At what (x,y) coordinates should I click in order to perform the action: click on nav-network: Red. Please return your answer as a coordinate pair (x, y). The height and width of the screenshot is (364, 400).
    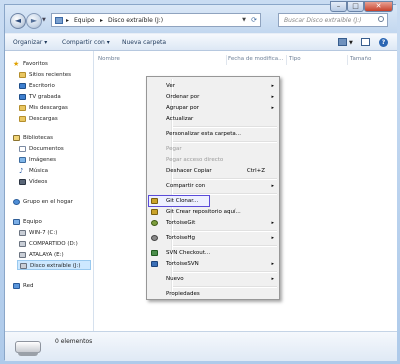
    Looking at the image, I should click on (23, 286).